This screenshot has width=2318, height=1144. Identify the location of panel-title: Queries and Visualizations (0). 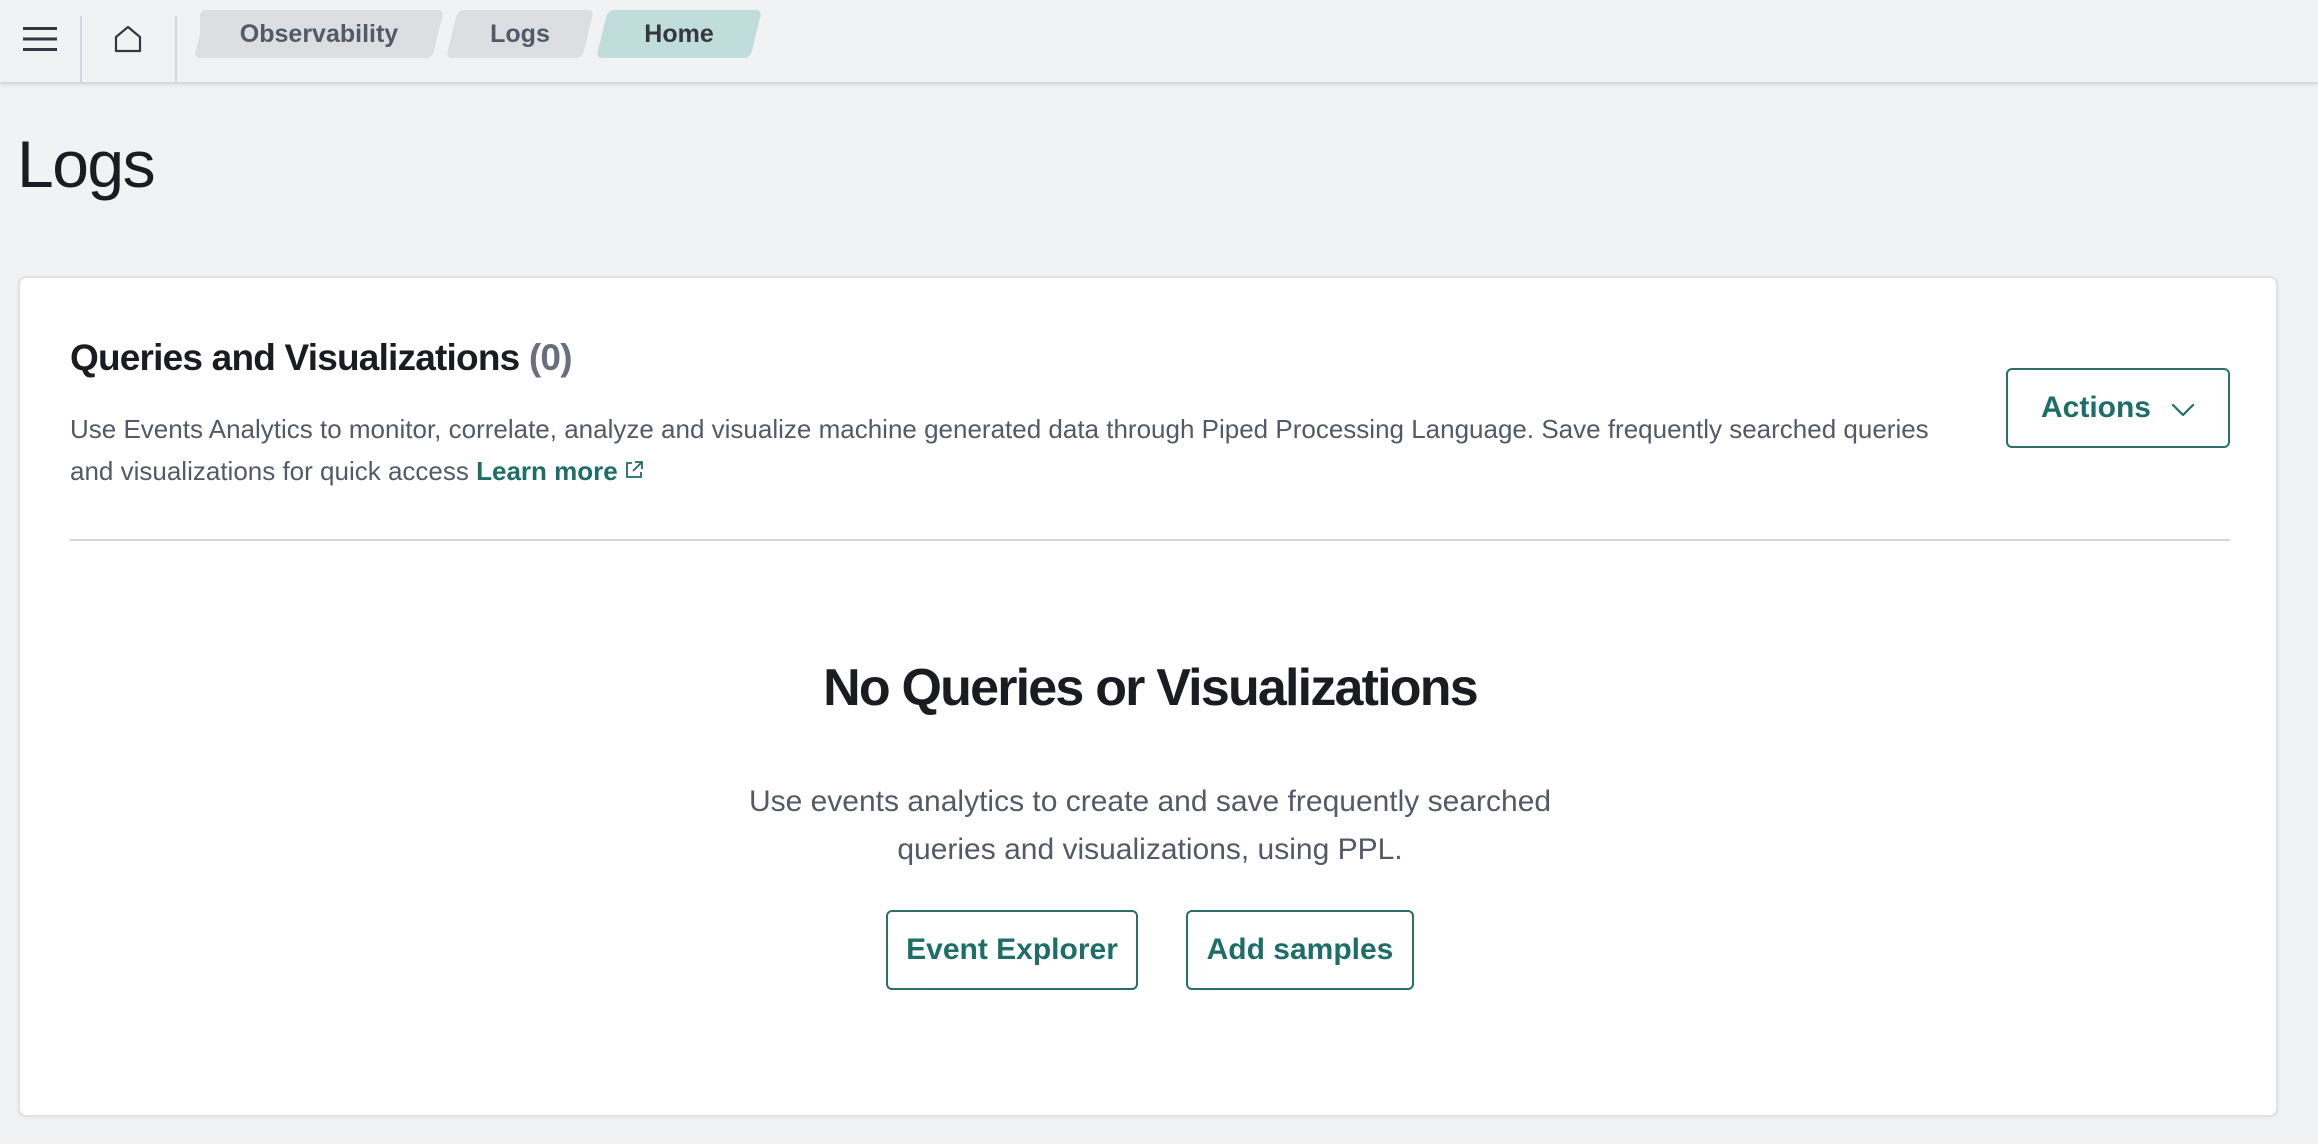
(321, 358).